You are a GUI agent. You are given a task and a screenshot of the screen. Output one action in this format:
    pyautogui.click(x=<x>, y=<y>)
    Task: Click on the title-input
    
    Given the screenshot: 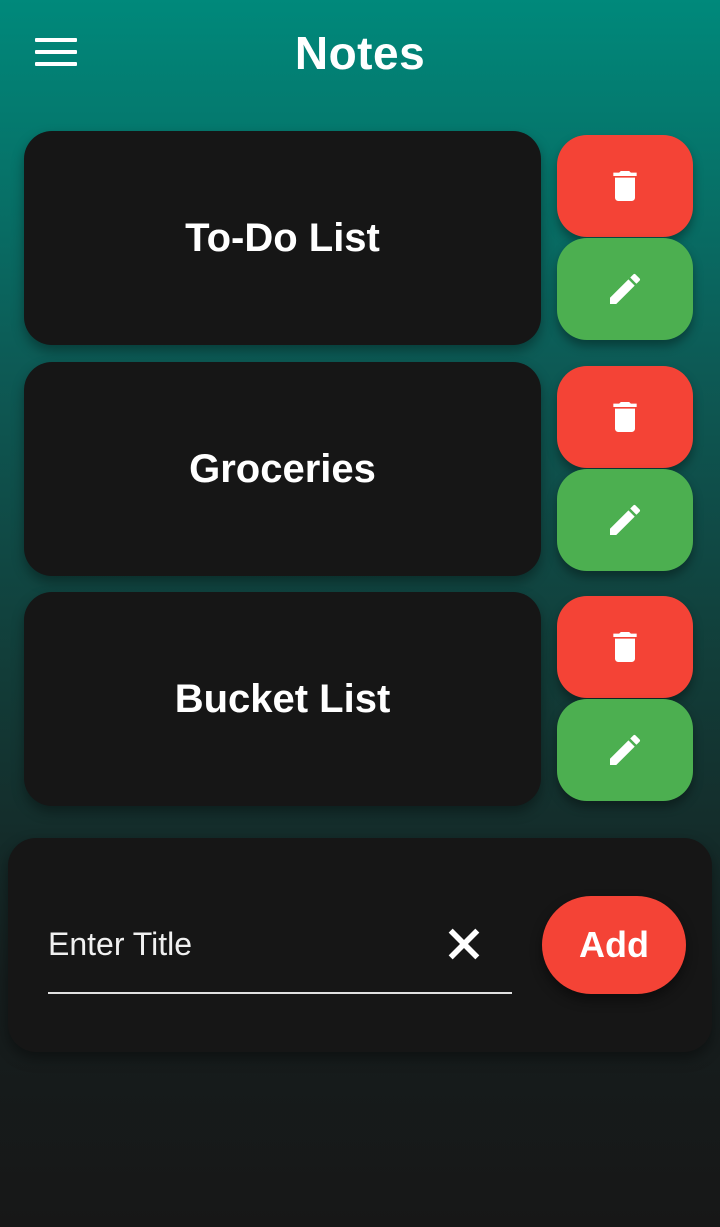 What is the action you would take?
    pyautogui.click(x=243, y=944)
    